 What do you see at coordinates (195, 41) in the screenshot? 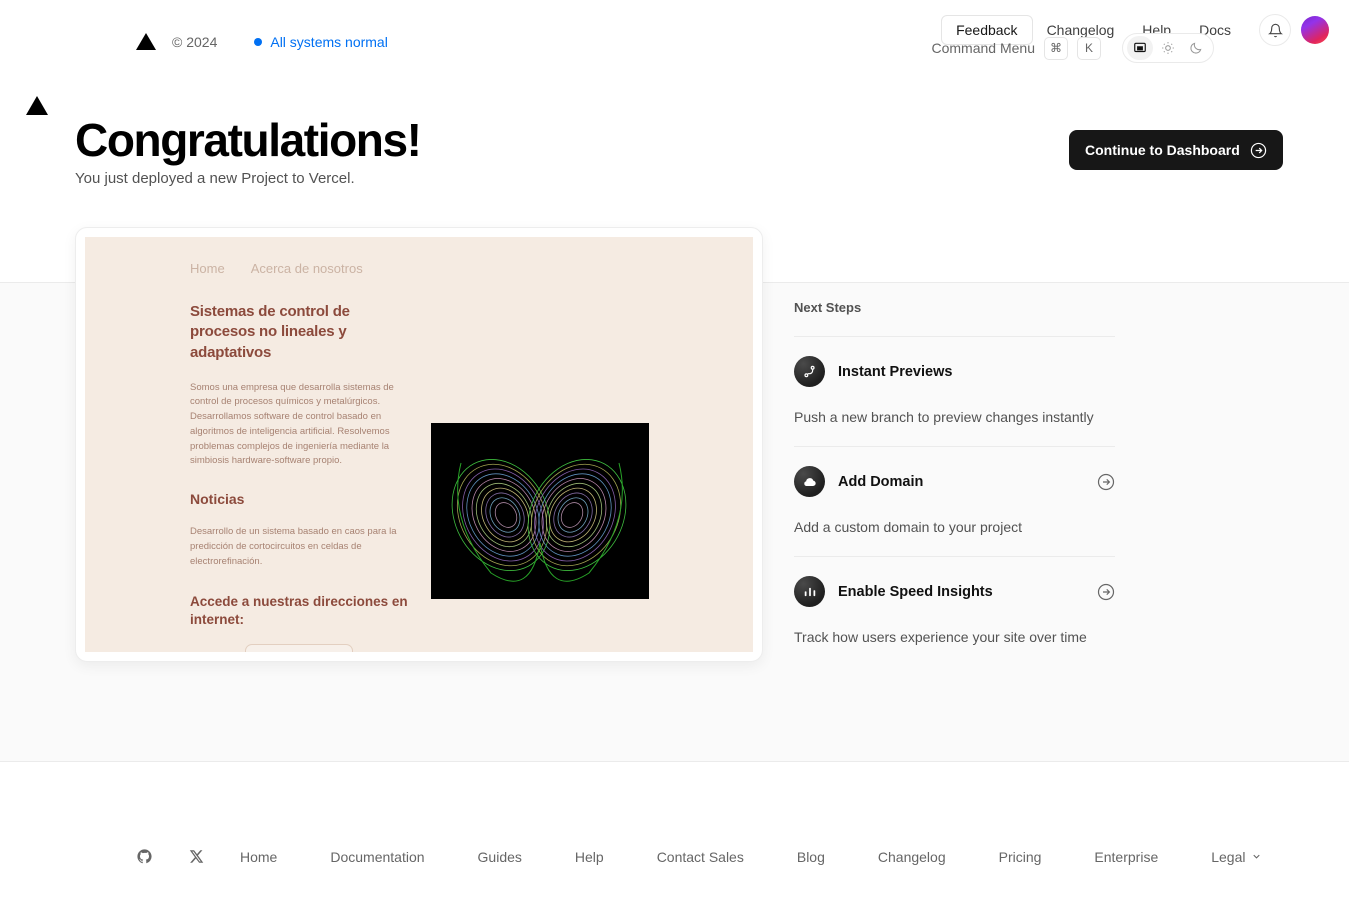
I see `copyright-text: © 2024` at bounding box center [195, 41].